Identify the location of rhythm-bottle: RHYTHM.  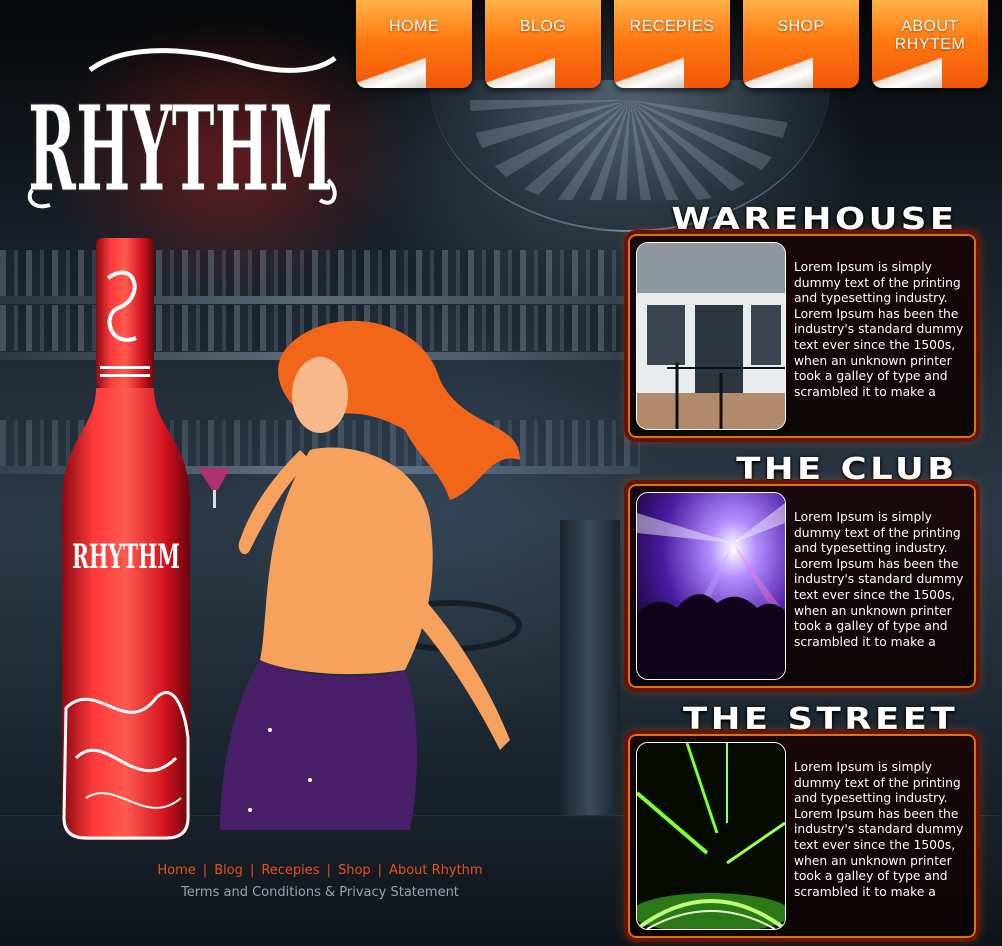
(126, 539).